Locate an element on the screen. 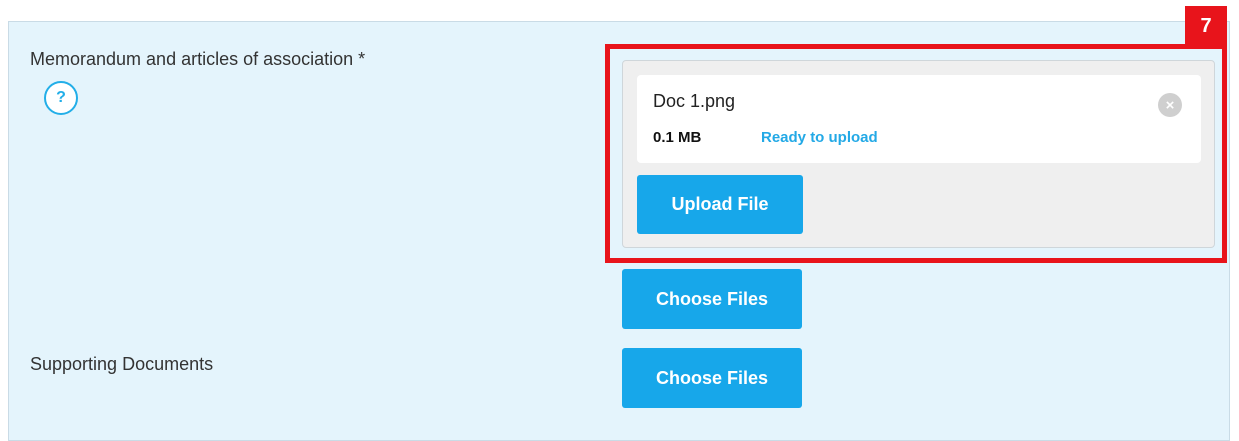 This screenshot has width=1239, height=441. remove-file-icon: × is located at coordinates (1170, 105).